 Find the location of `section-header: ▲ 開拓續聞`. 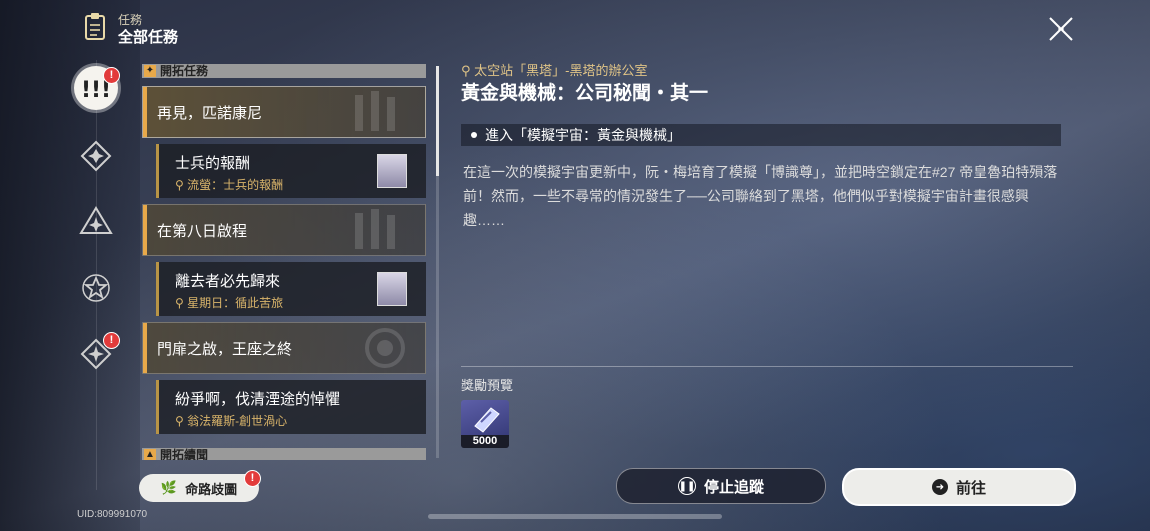

section-header: ▲ 開拓續聞 is located at coordinates (284, 454).